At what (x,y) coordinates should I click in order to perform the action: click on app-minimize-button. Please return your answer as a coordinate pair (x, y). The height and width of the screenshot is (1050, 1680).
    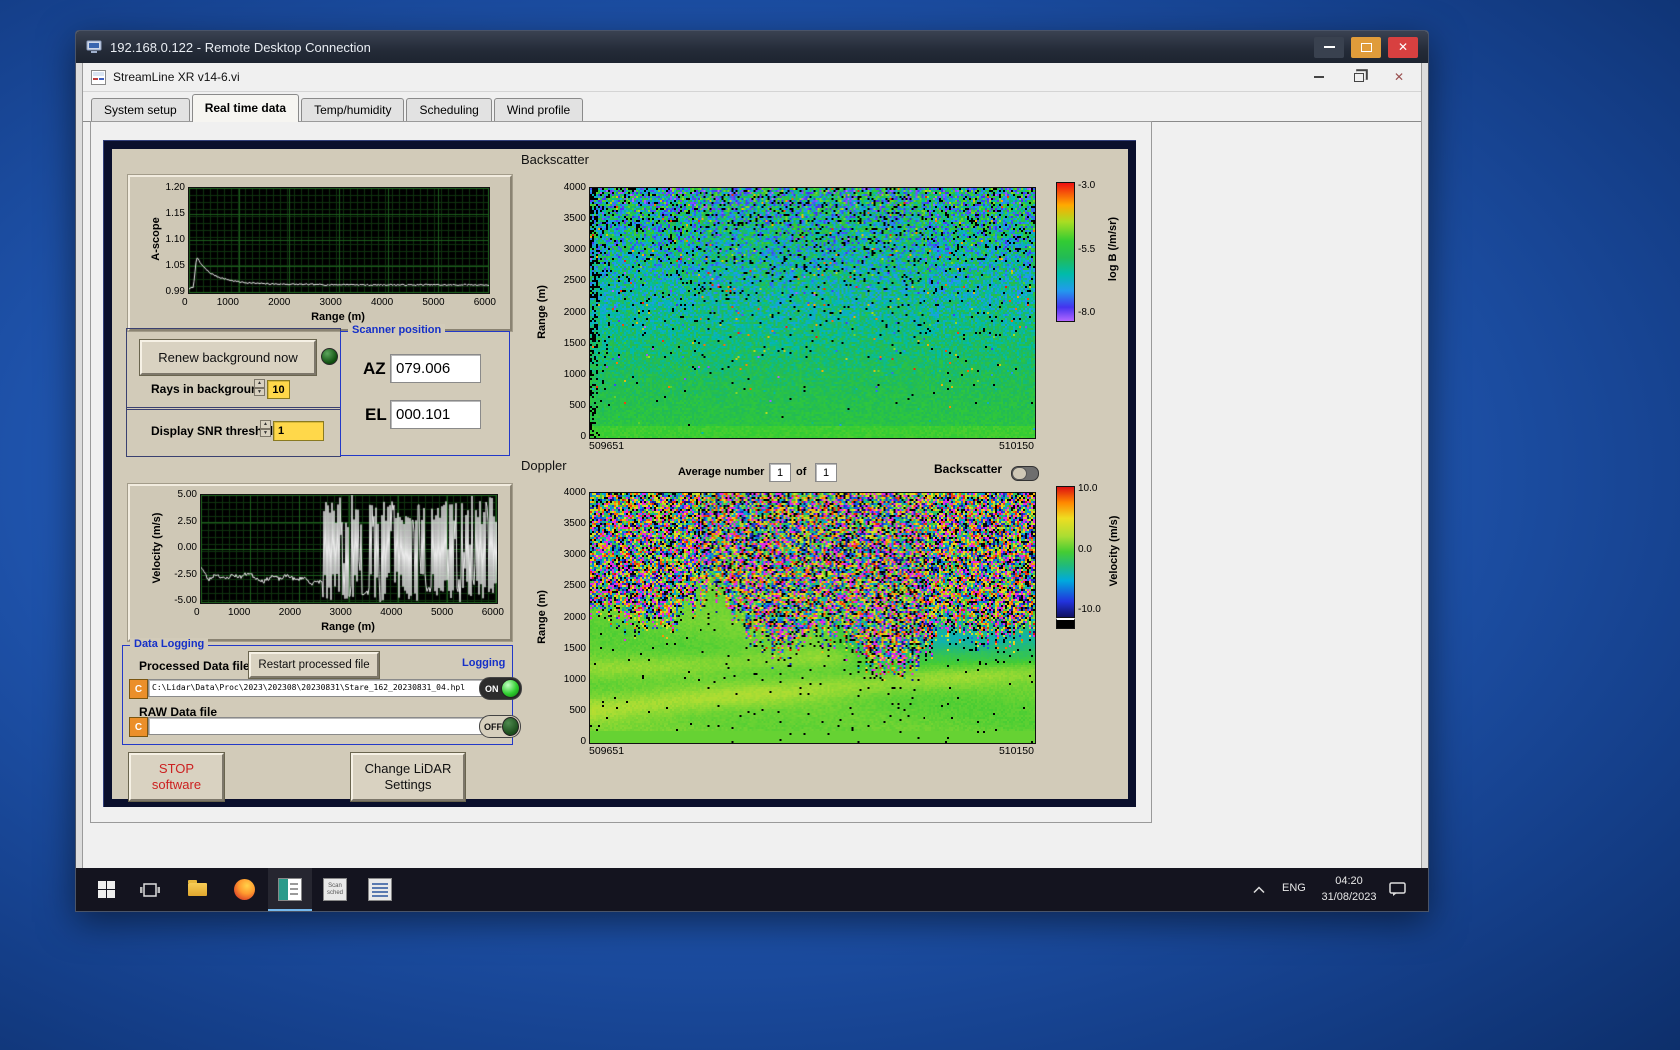
    Looking at the image, I should click on (1319, 77).